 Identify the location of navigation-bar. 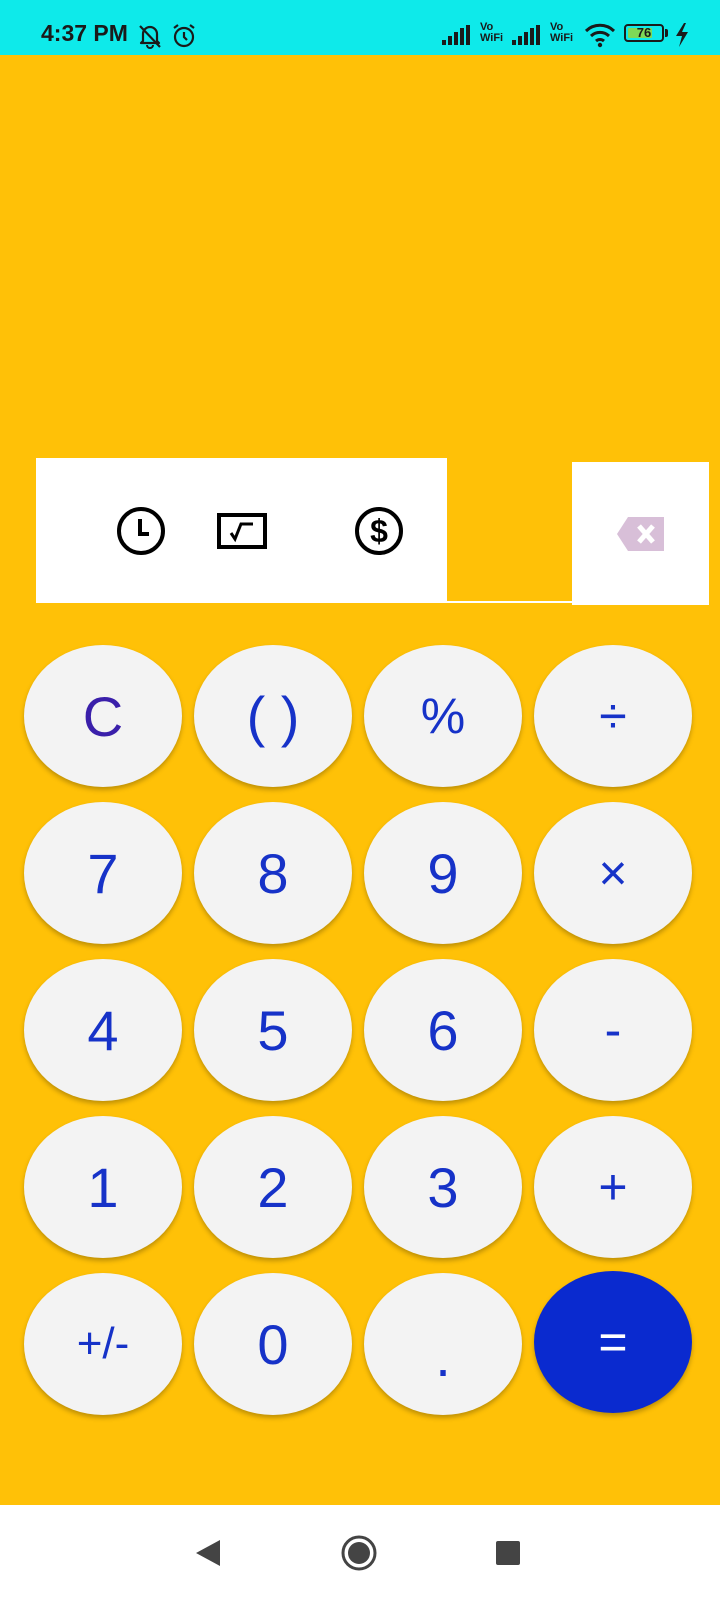
(360, 1552).